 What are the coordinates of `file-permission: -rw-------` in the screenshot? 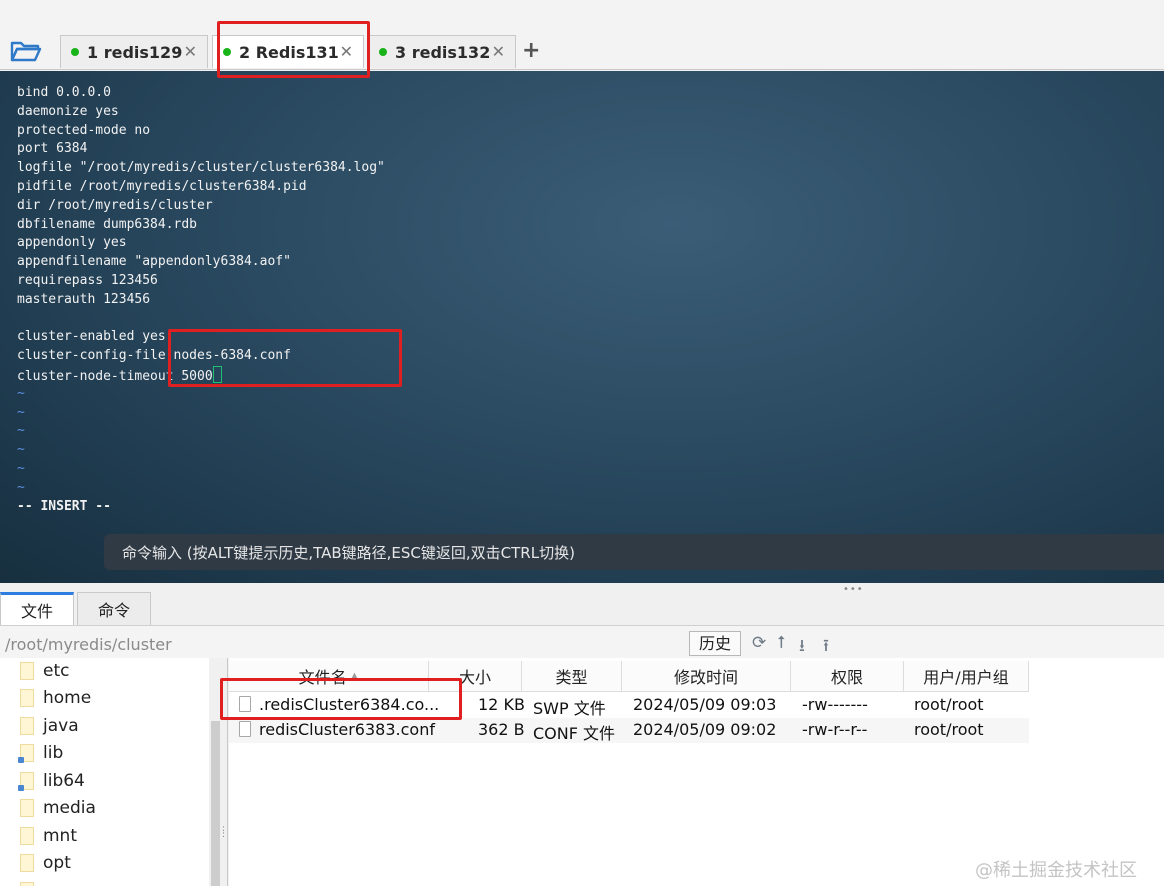 It's located at (835, 704).